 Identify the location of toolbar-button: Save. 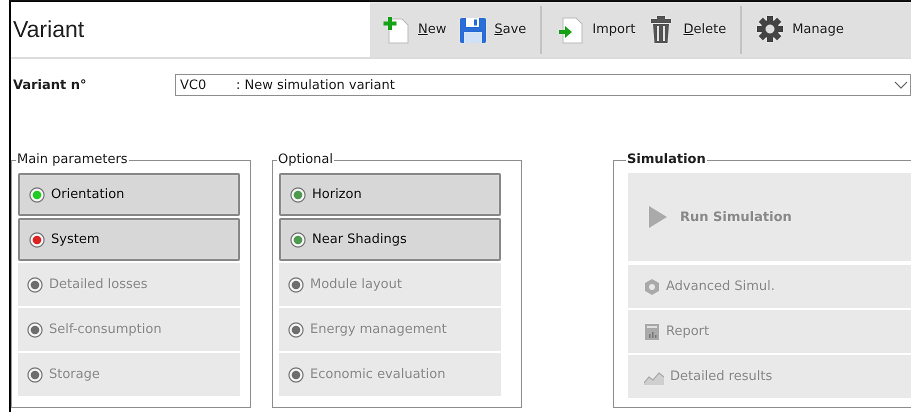
(492, 29).